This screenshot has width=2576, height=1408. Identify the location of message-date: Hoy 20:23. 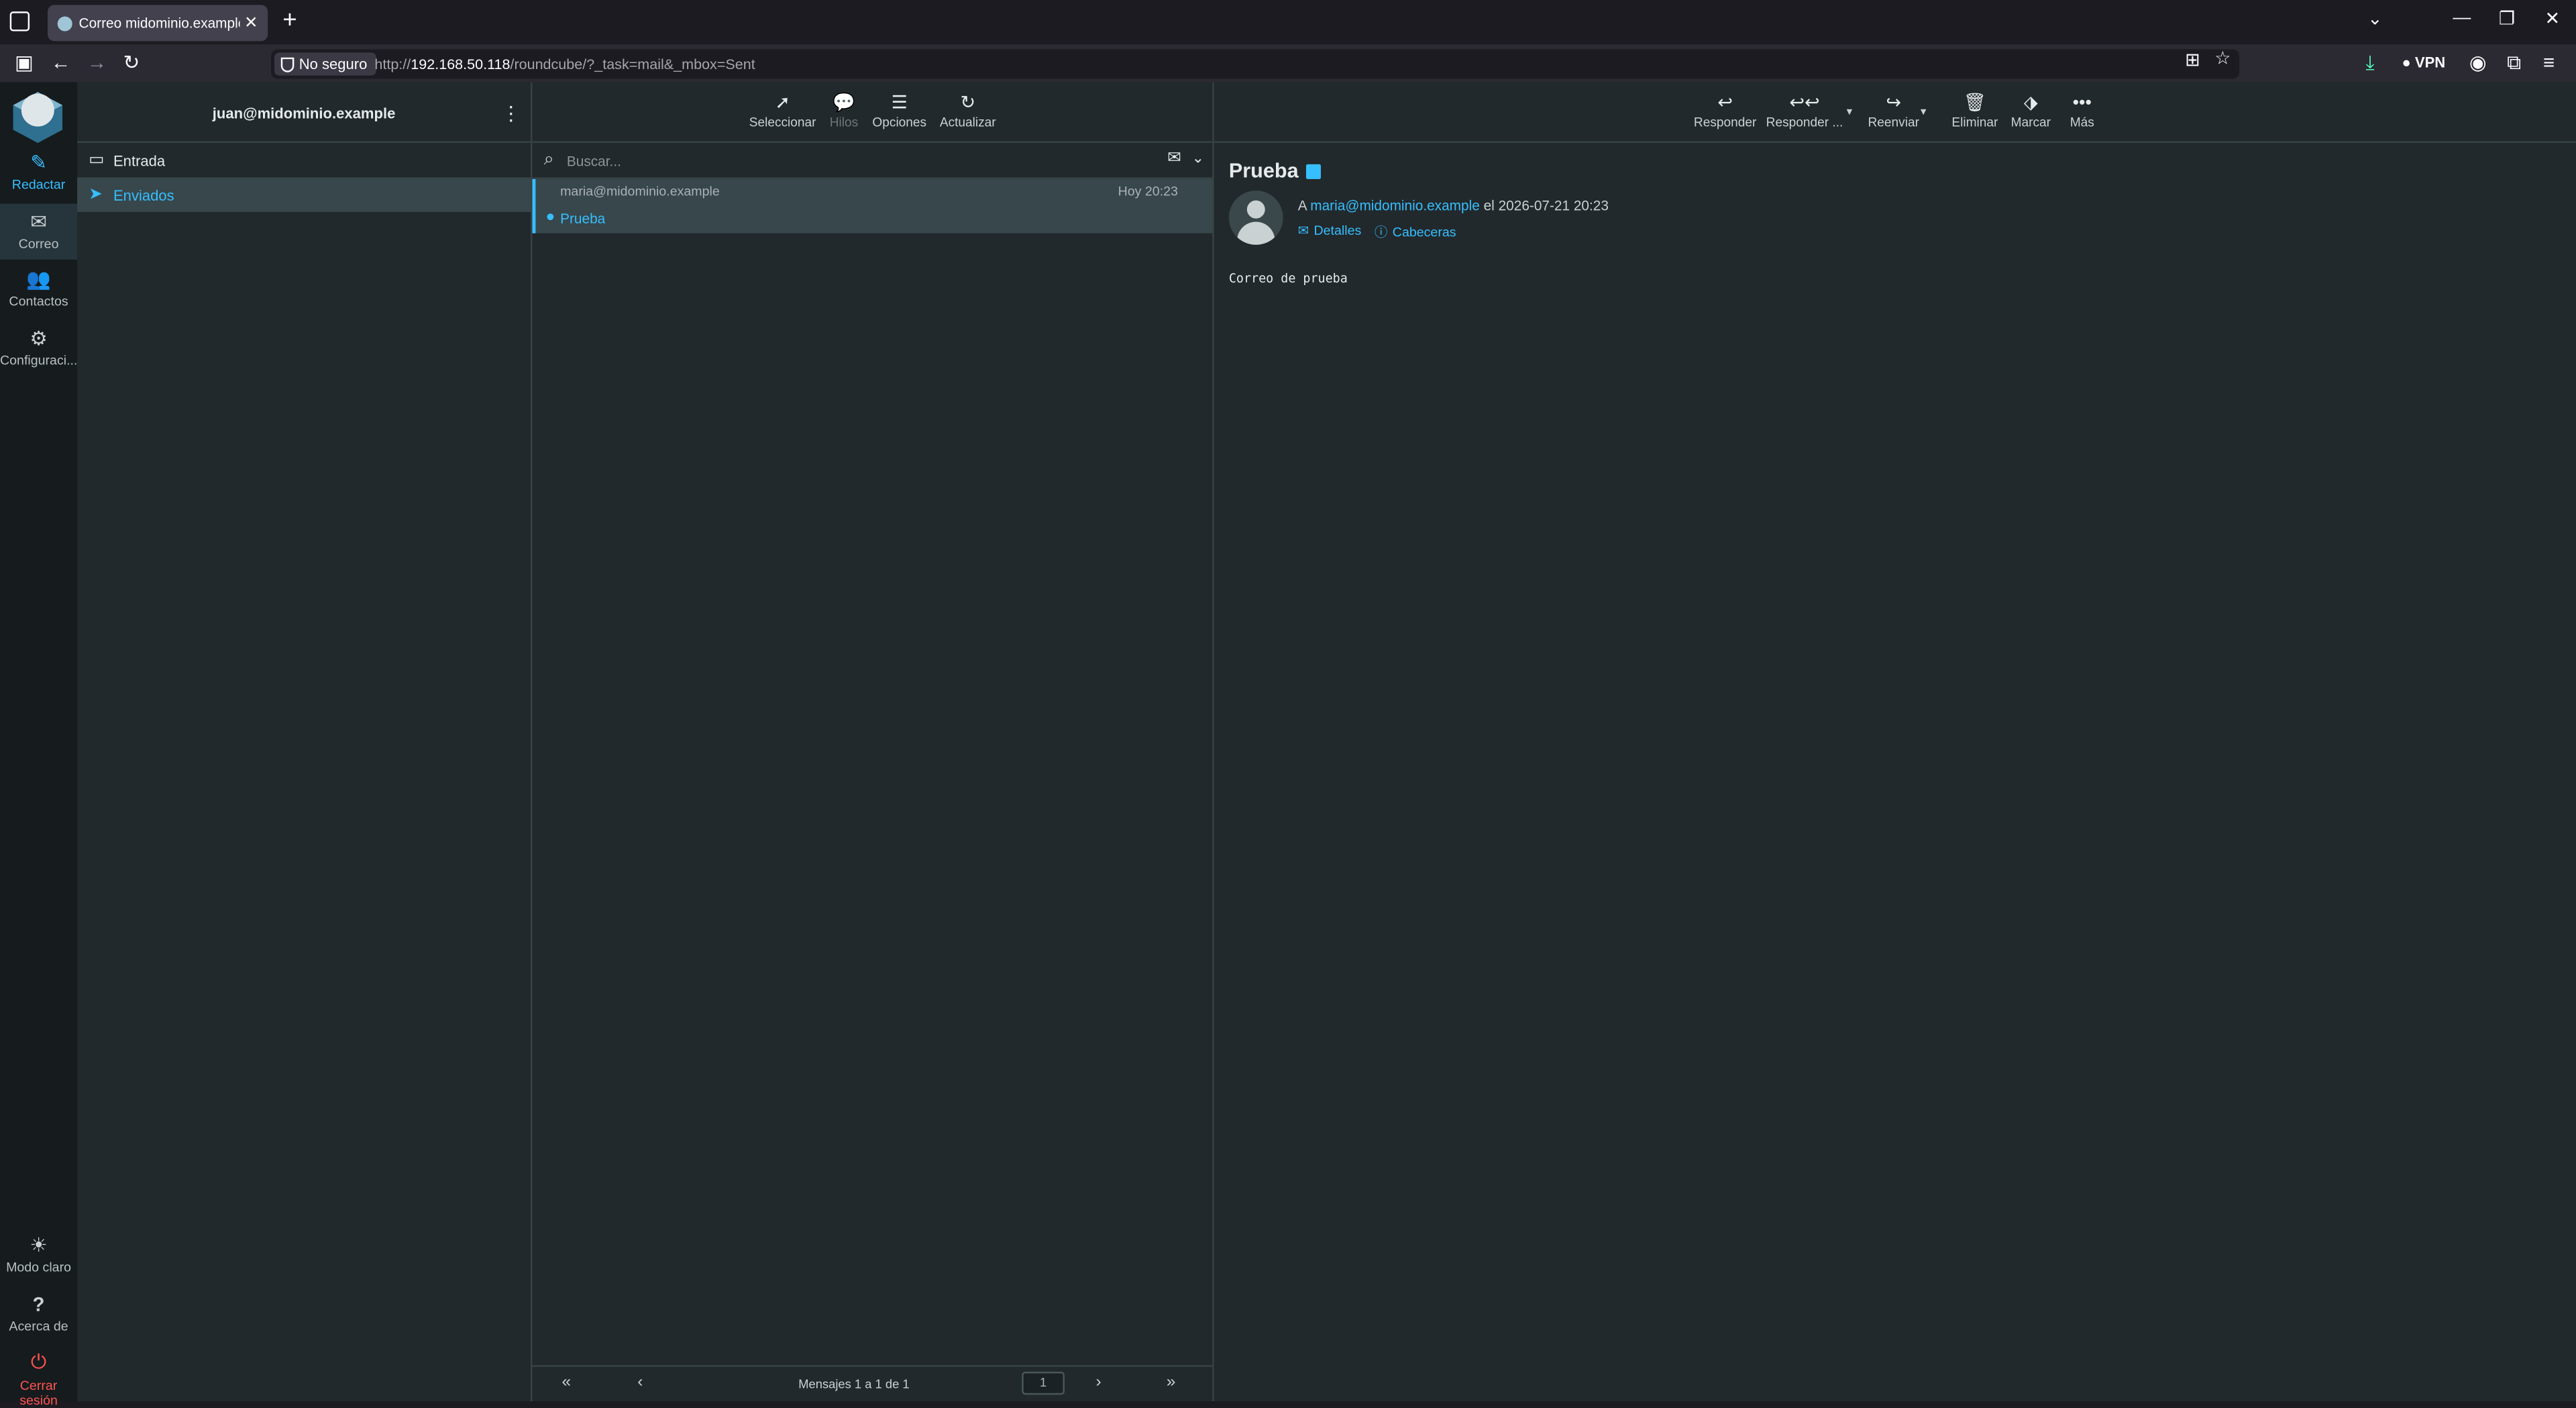
(1148, 191).